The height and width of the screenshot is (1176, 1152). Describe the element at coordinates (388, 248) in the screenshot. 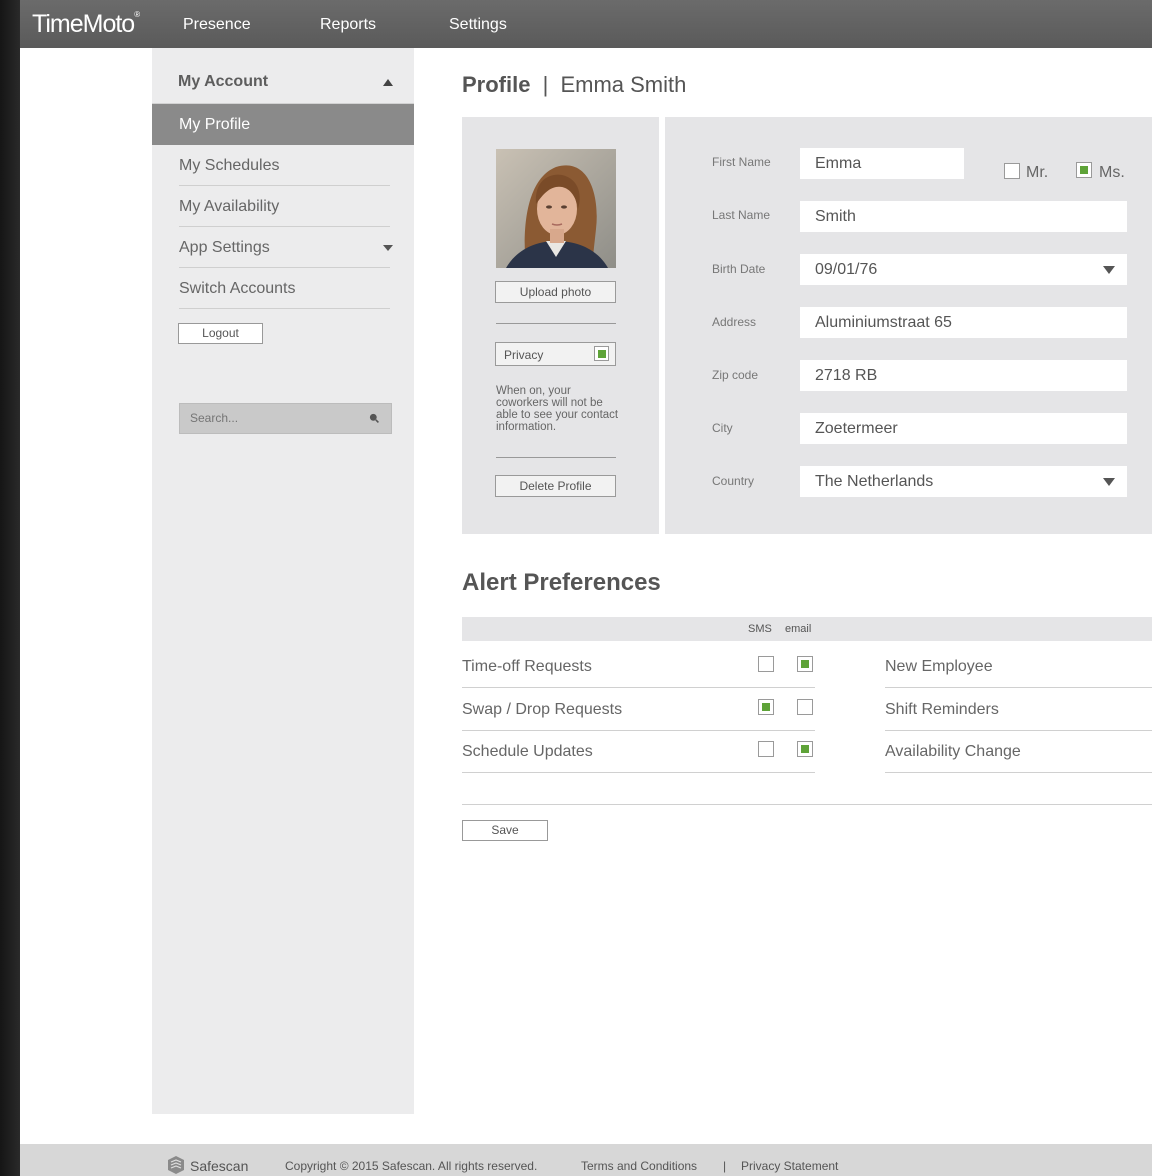

I see `chevron-down-icon` at that location.